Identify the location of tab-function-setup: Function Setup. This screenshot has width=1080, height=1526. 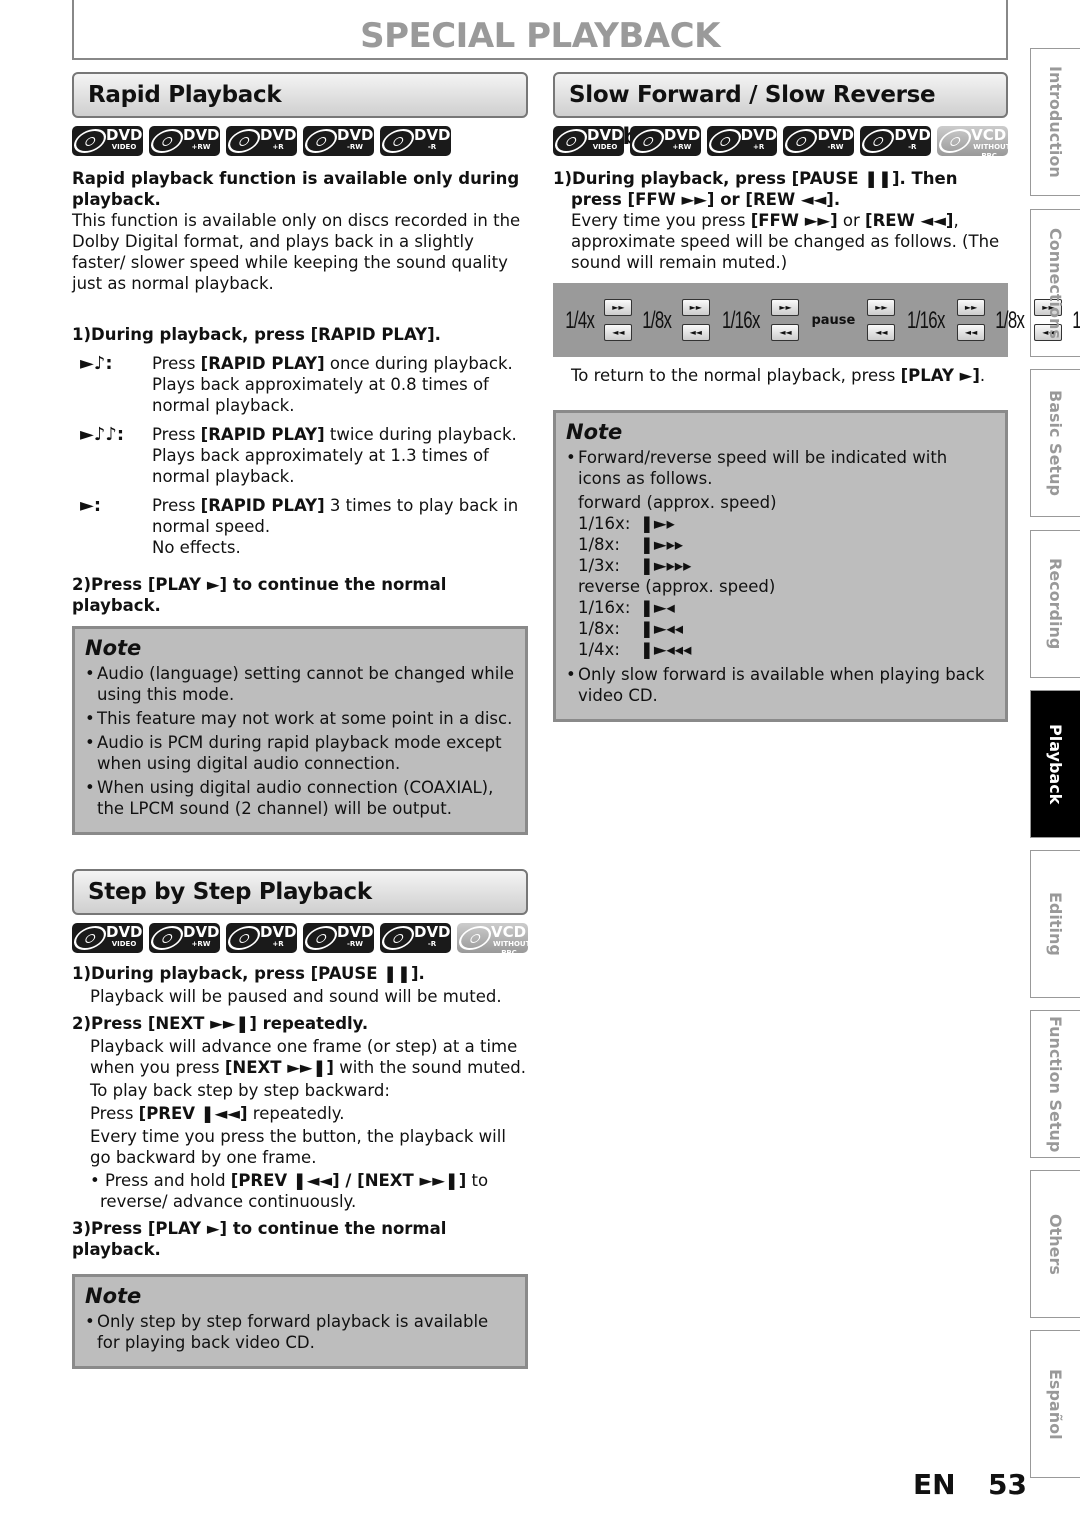
(1055, 1084).